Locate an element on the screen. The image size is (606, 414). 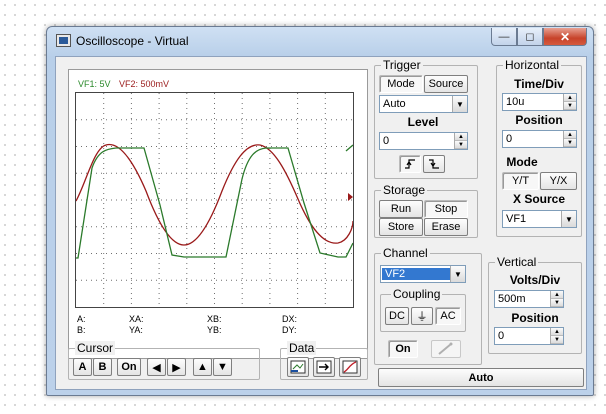
import-data-icon is located at coordinates (324, 367).